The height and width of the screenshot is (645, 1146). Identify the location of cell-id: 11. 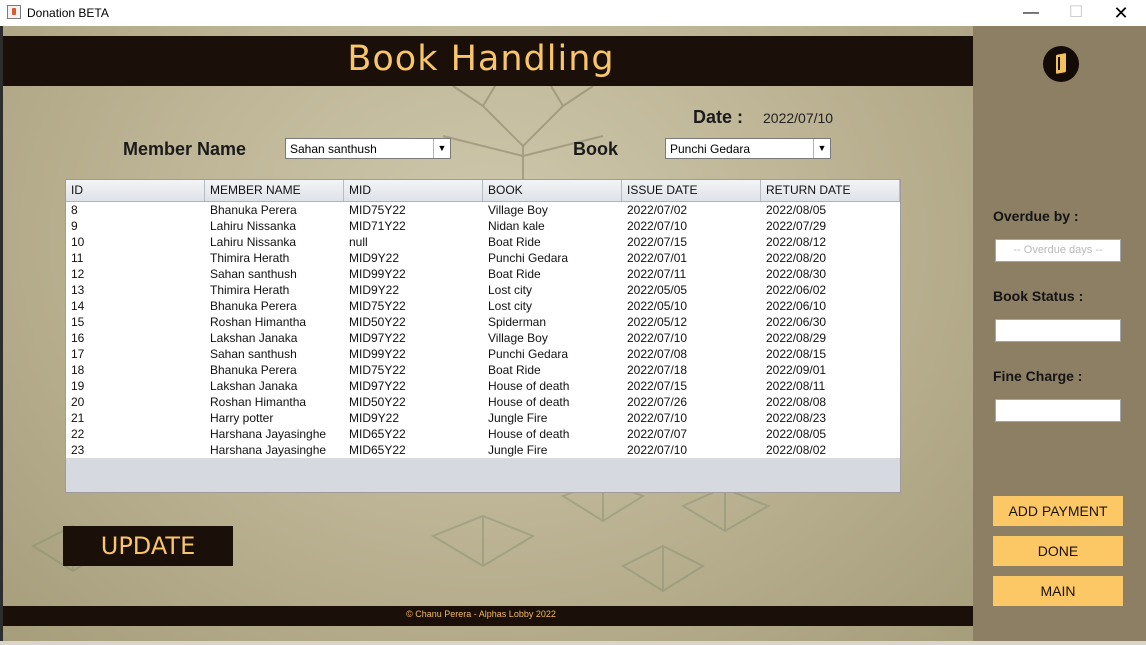
(77, 258).